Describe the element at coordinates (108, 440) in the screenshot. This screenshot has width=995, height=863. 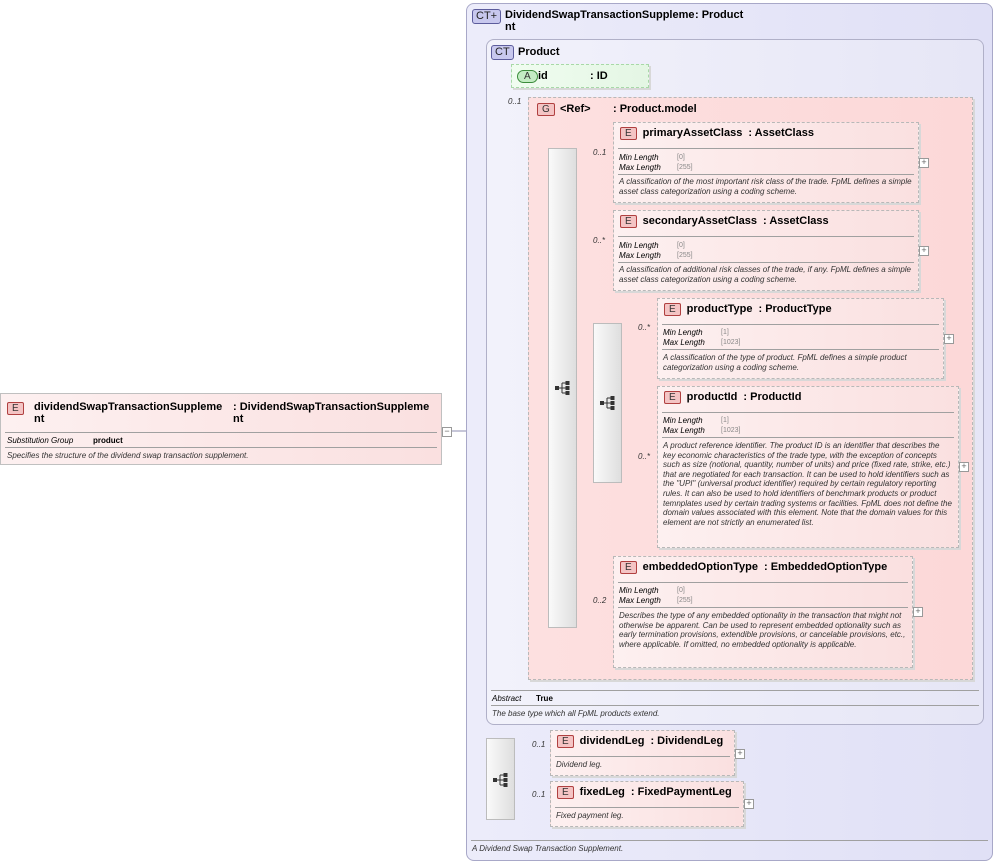
I see `substitution-group-value: product` at that location.